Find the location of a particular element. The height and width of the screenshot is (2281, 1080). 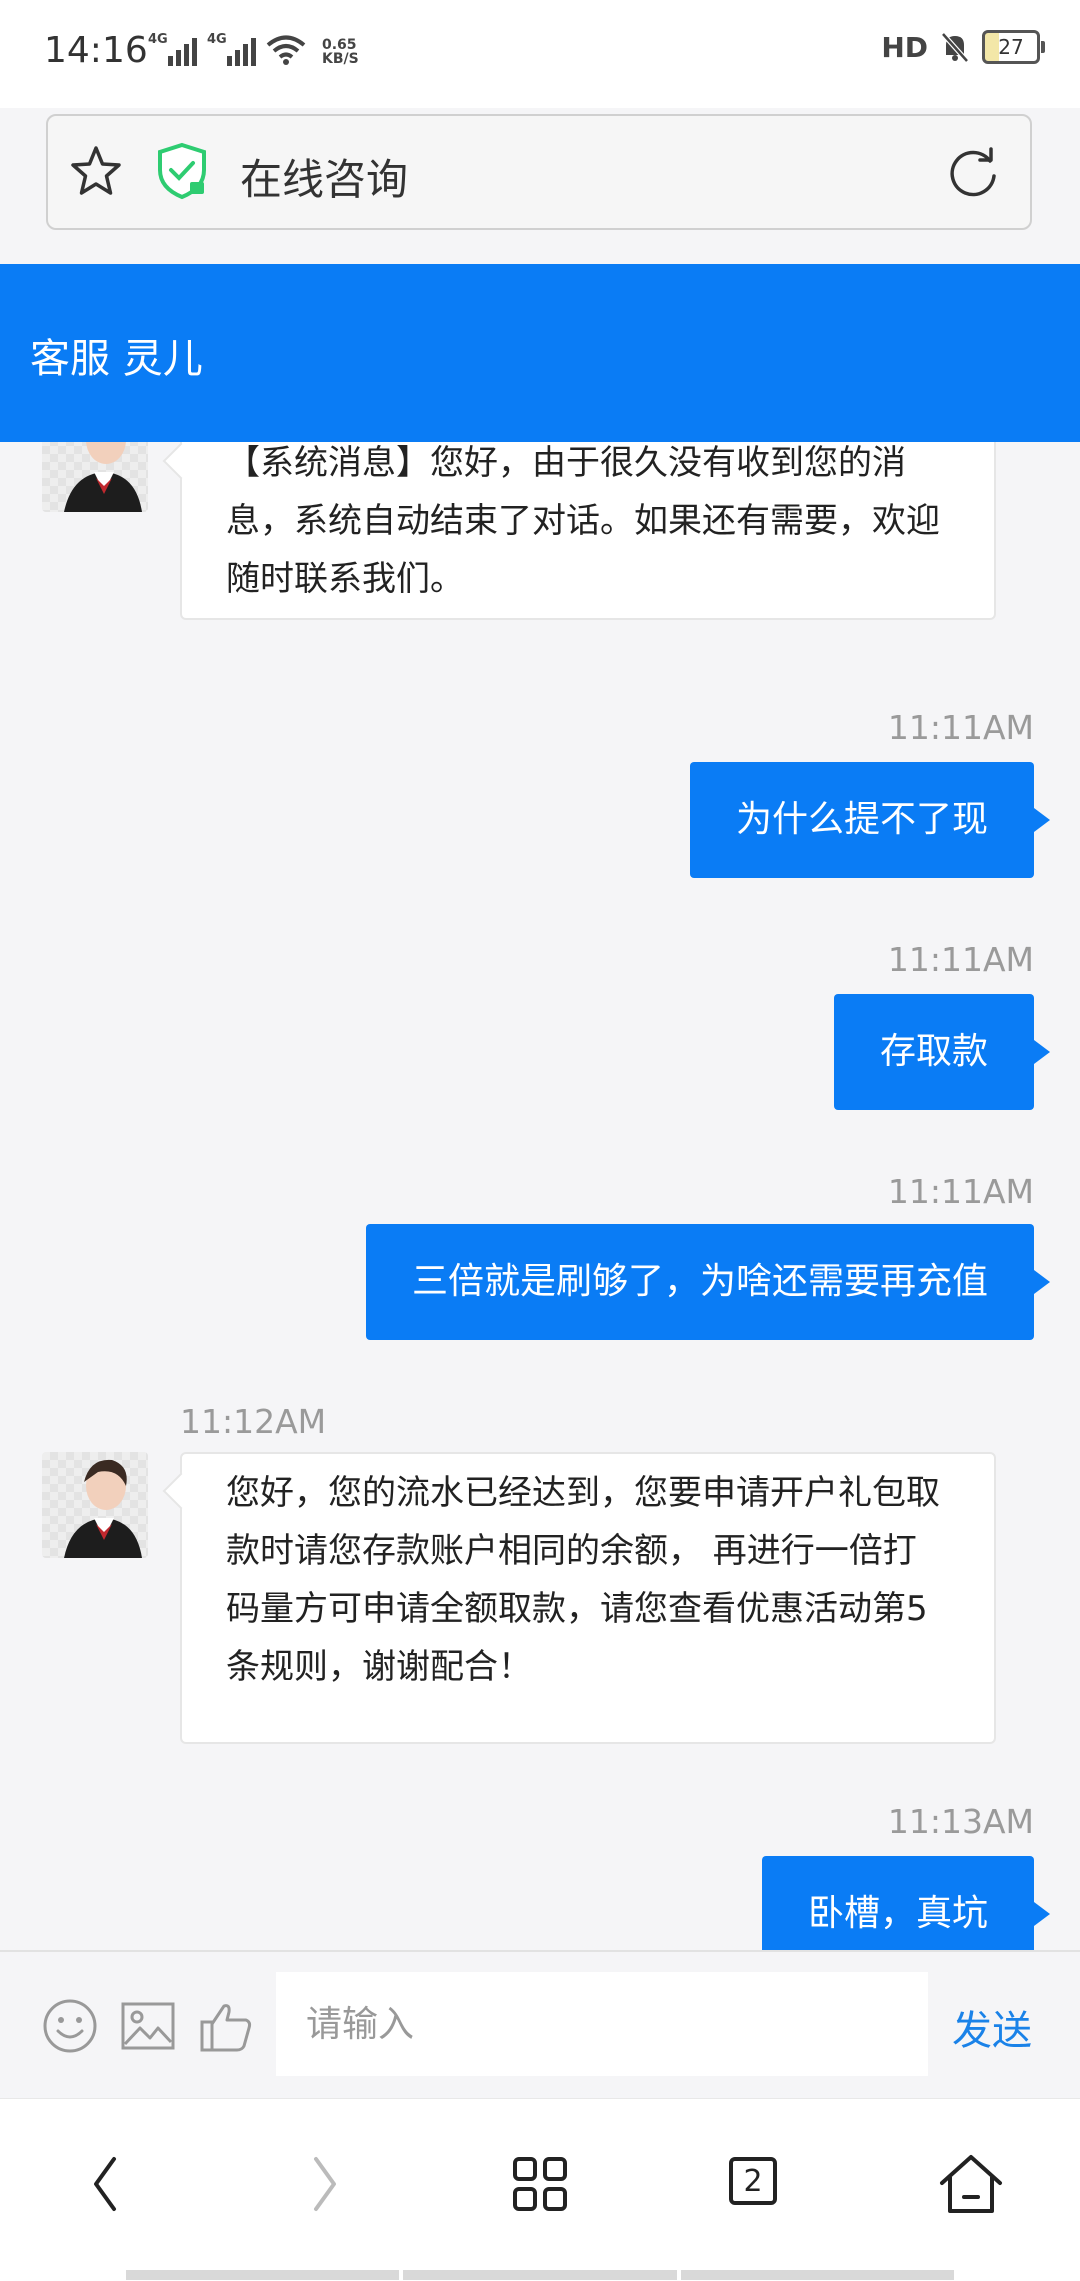

tabs-icon: 2 is located at coordinates (756, 2184).